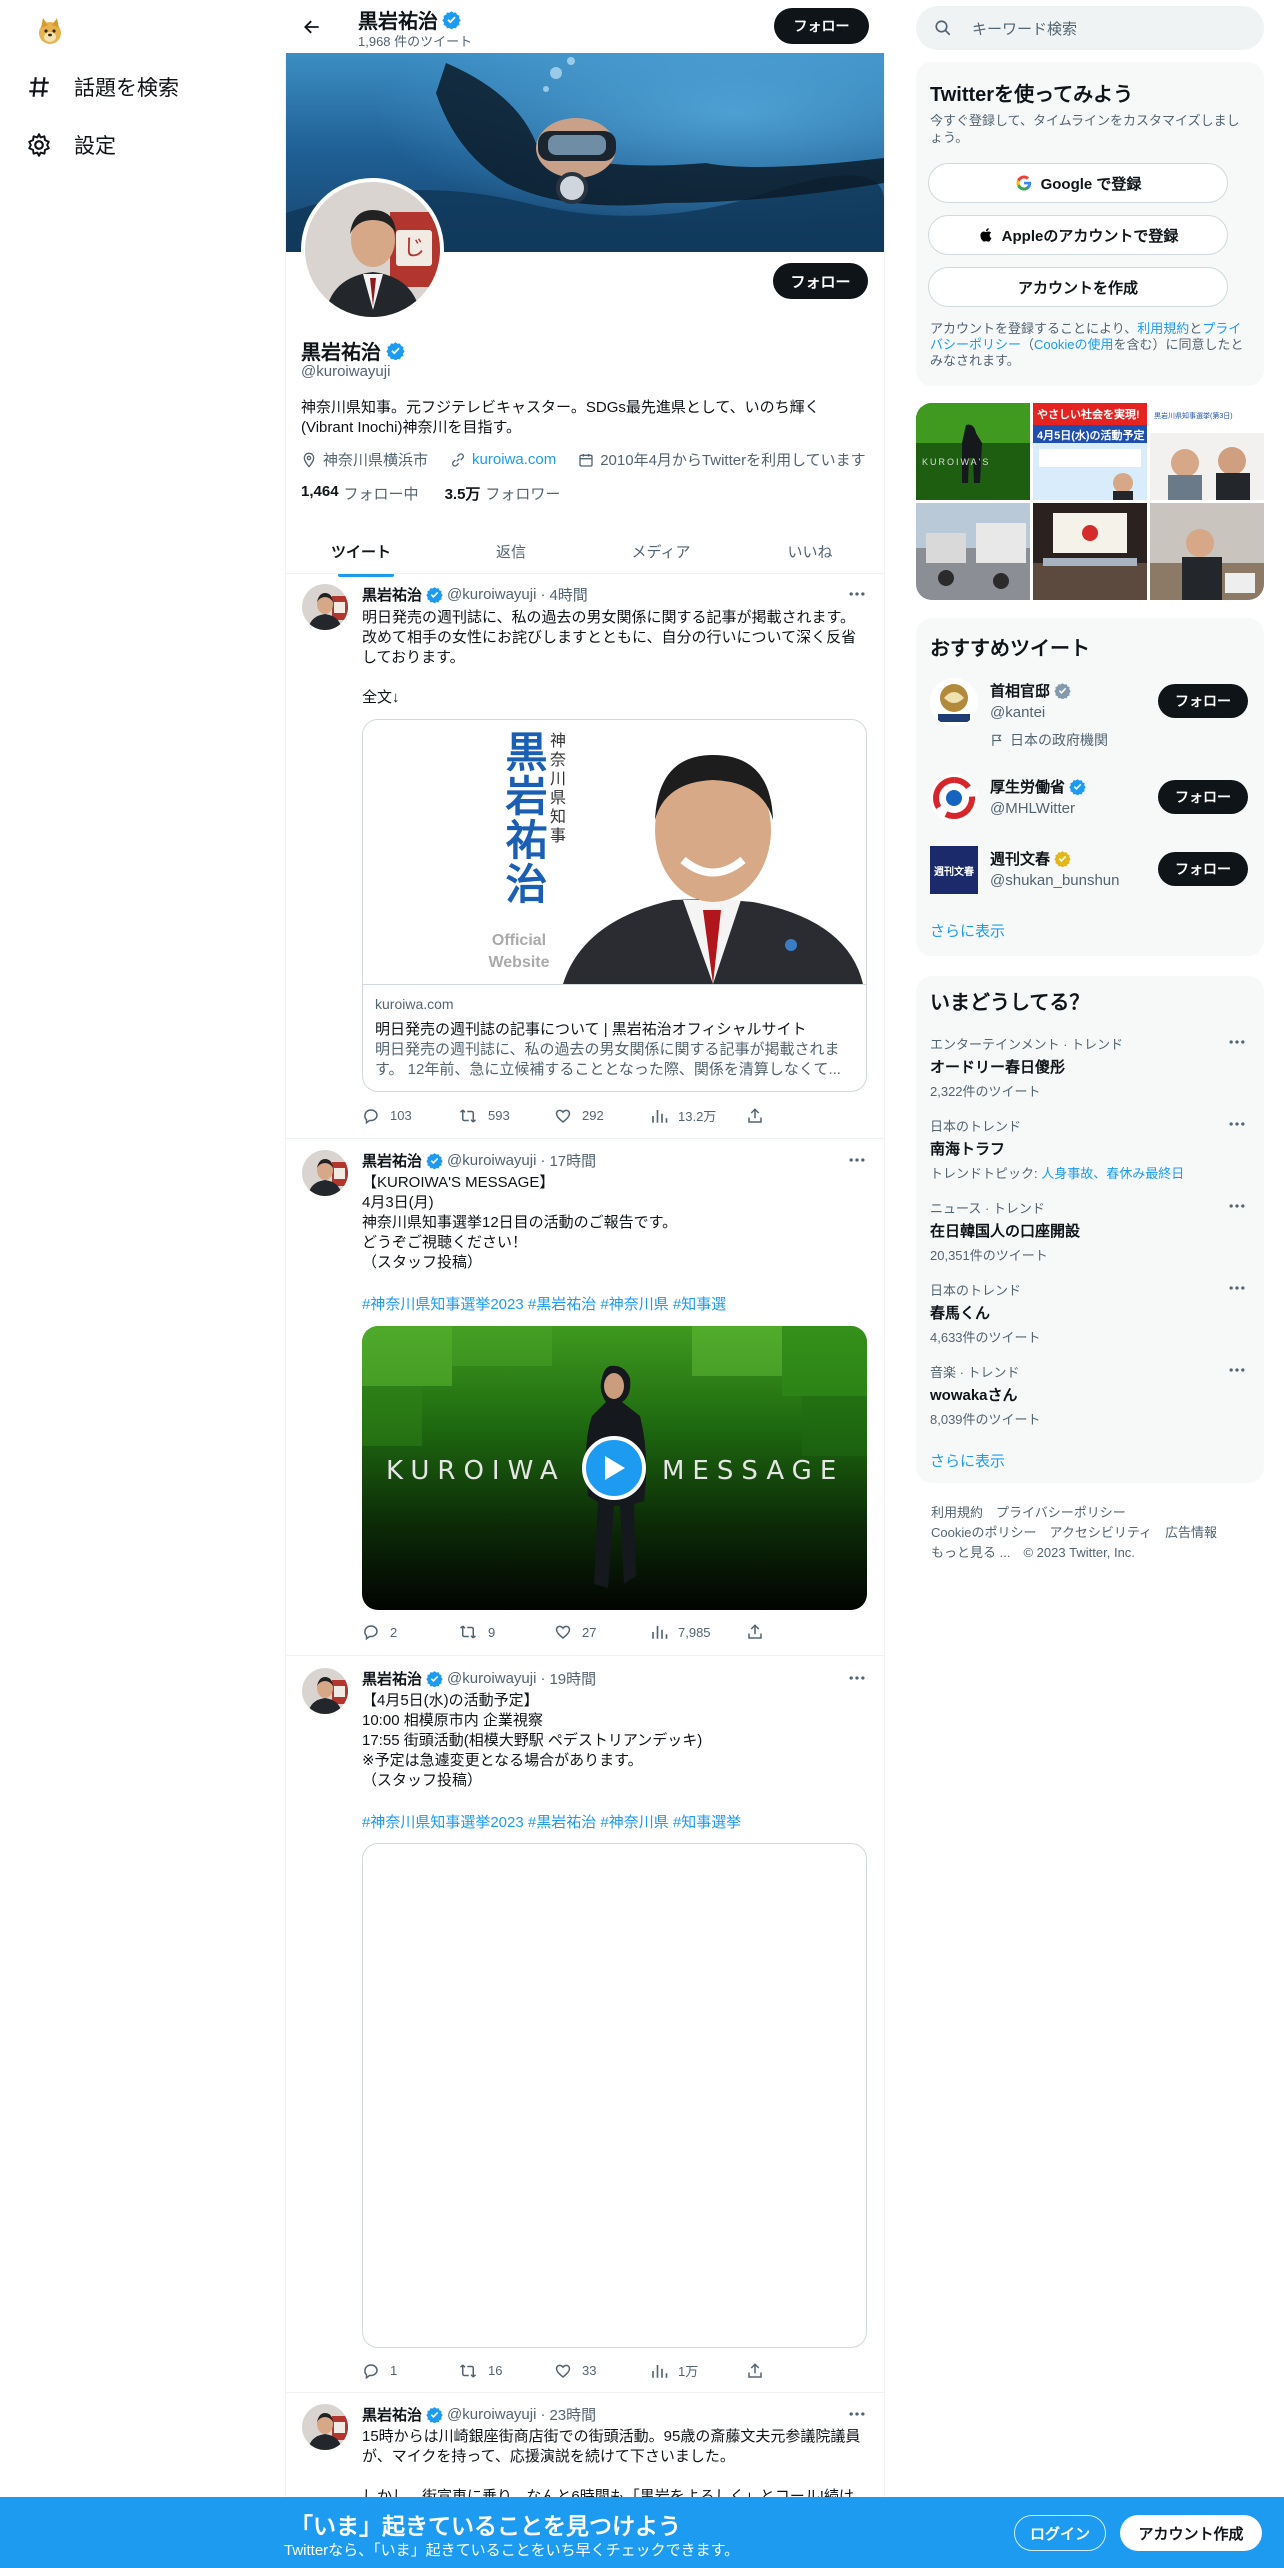 Image resolution: width=1284 pixels, height=2568 pixels. What do you see at coordinates (1207, 451) in the screenshot?
I see `media-thumb: 黒岩川県知事選挙(第3日)` at bounding box center [1207, 451].